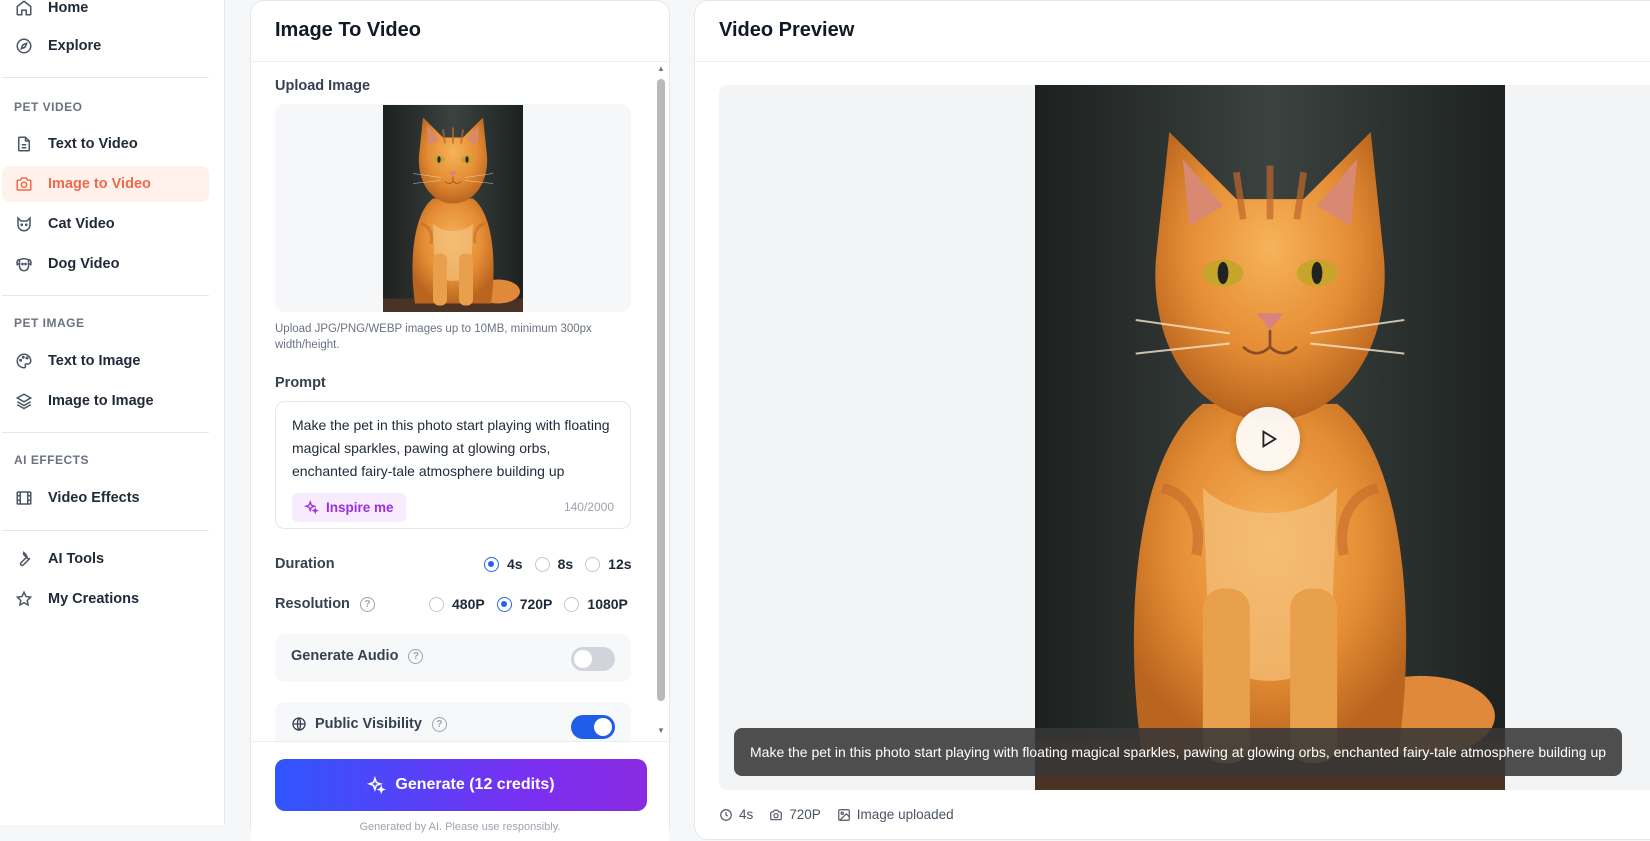 The height and width of the screenshot is (841, 1650). I want to click on resolution-option-label: 480P, so click(468, 604).